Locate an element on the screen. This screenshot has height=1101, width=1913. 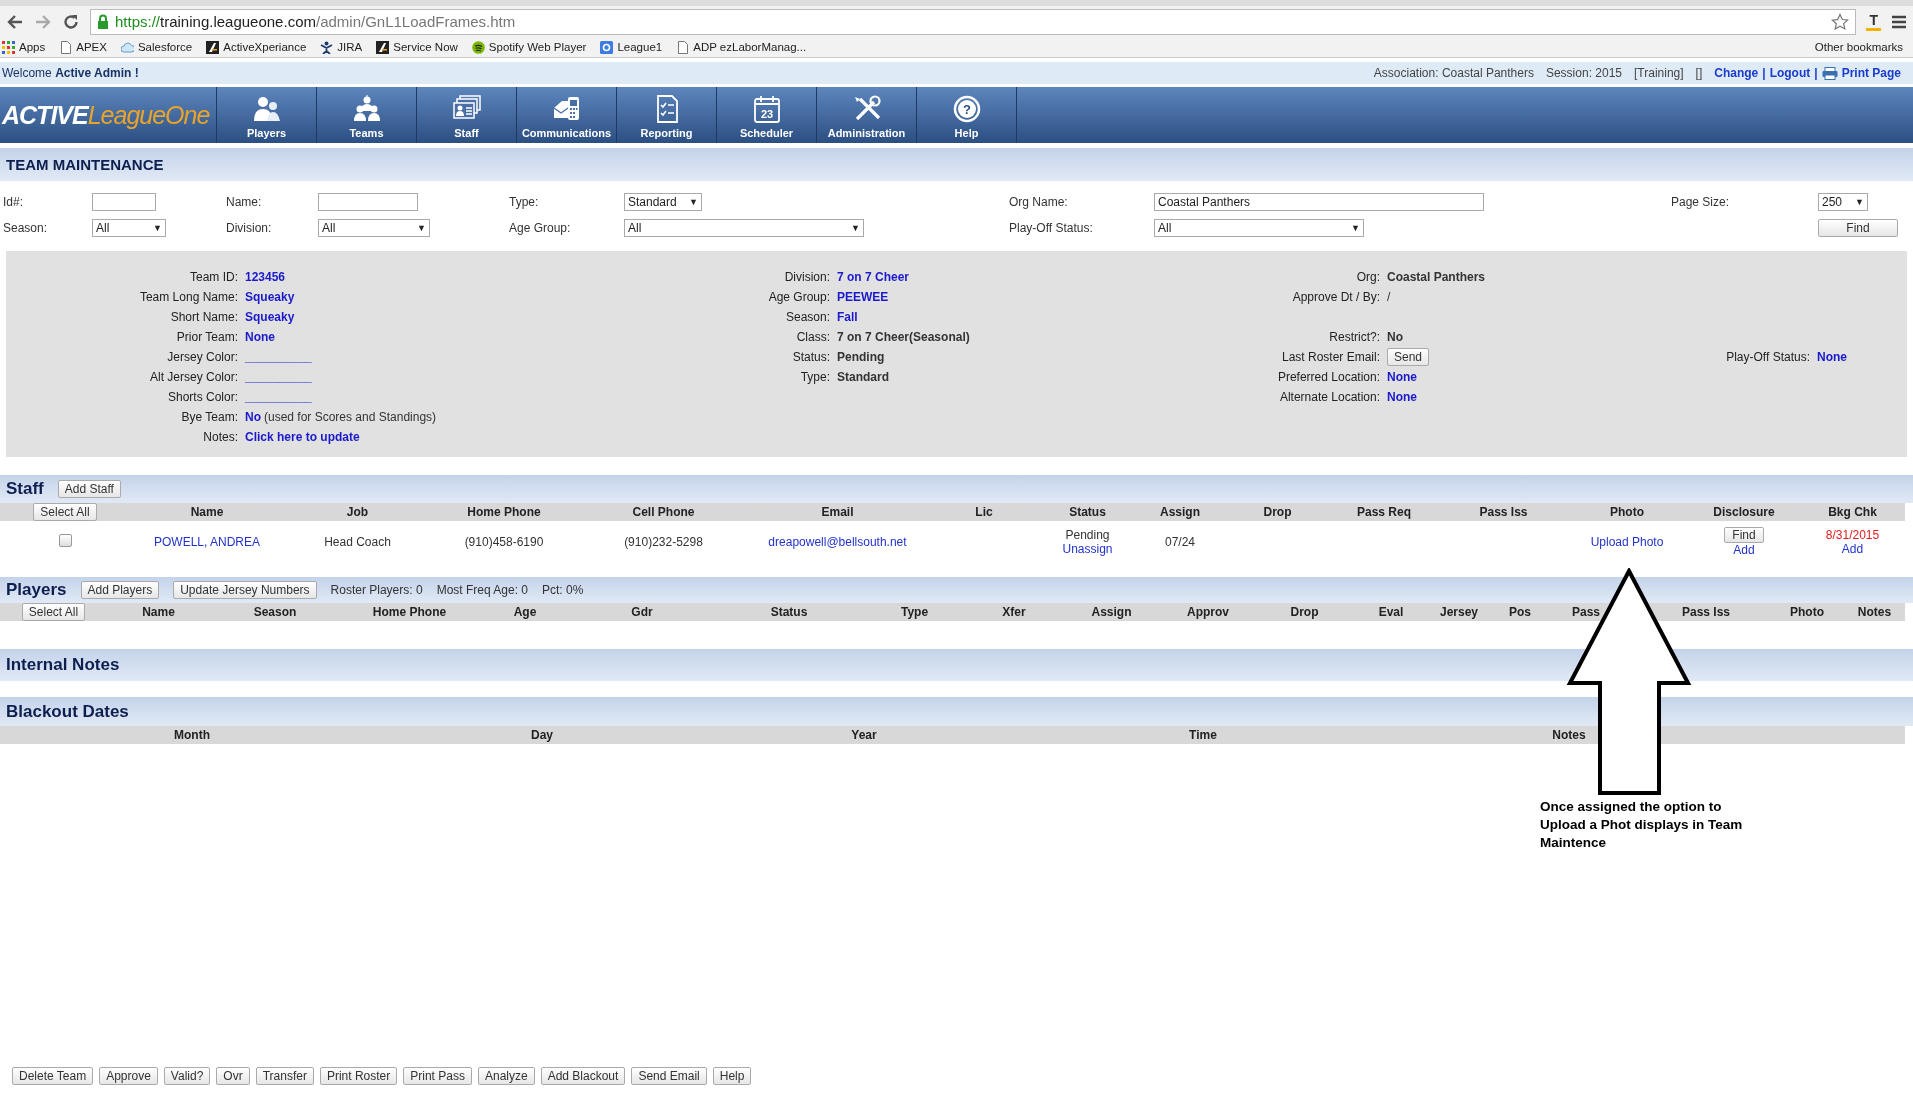
star-icon is located at coordinates (1840, 21).